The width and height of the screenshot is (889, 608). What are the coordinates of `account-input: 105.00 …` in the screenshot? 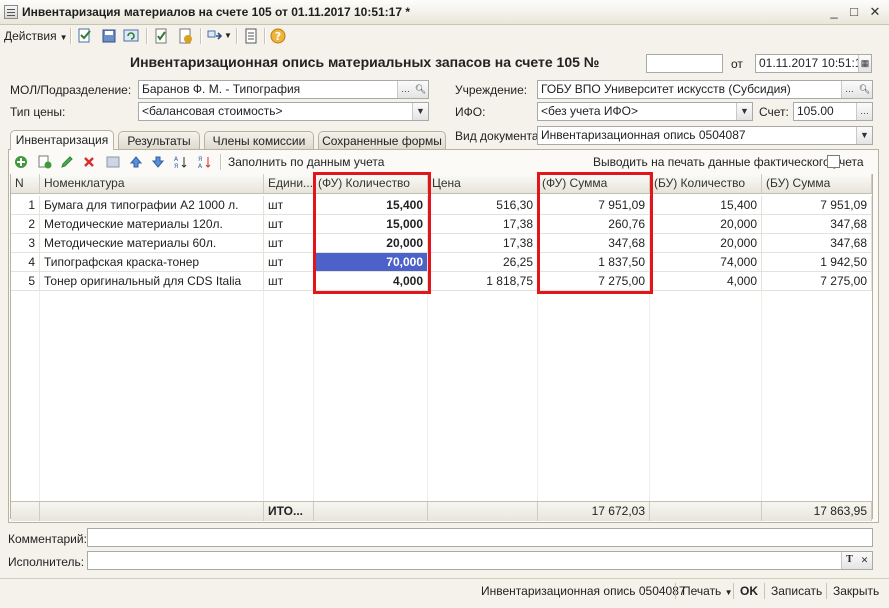 It's located at (833, 111).